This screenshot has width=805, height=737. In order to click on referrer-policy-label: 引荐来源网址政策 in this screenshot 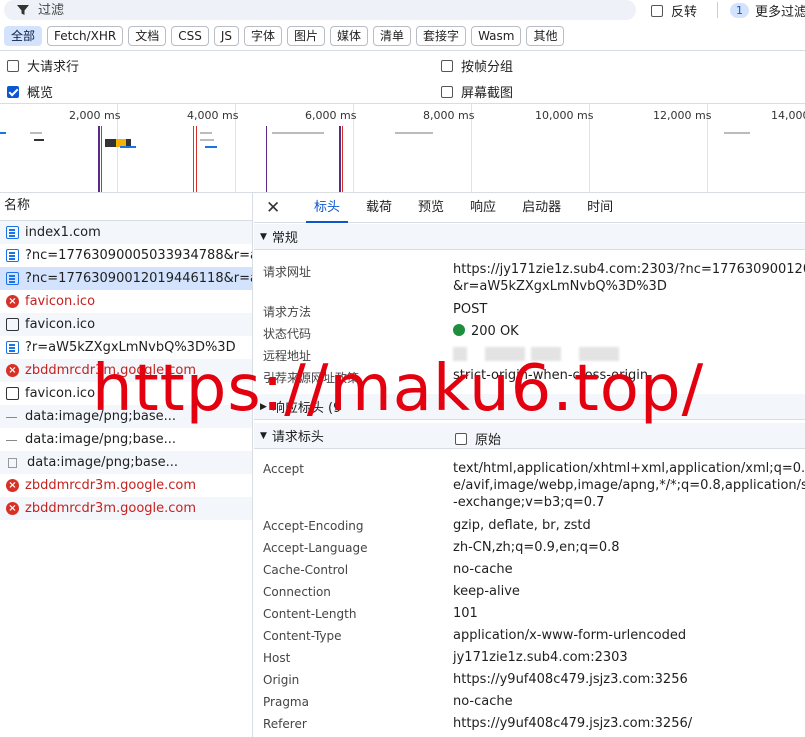, I will do `click(311, 378)`.